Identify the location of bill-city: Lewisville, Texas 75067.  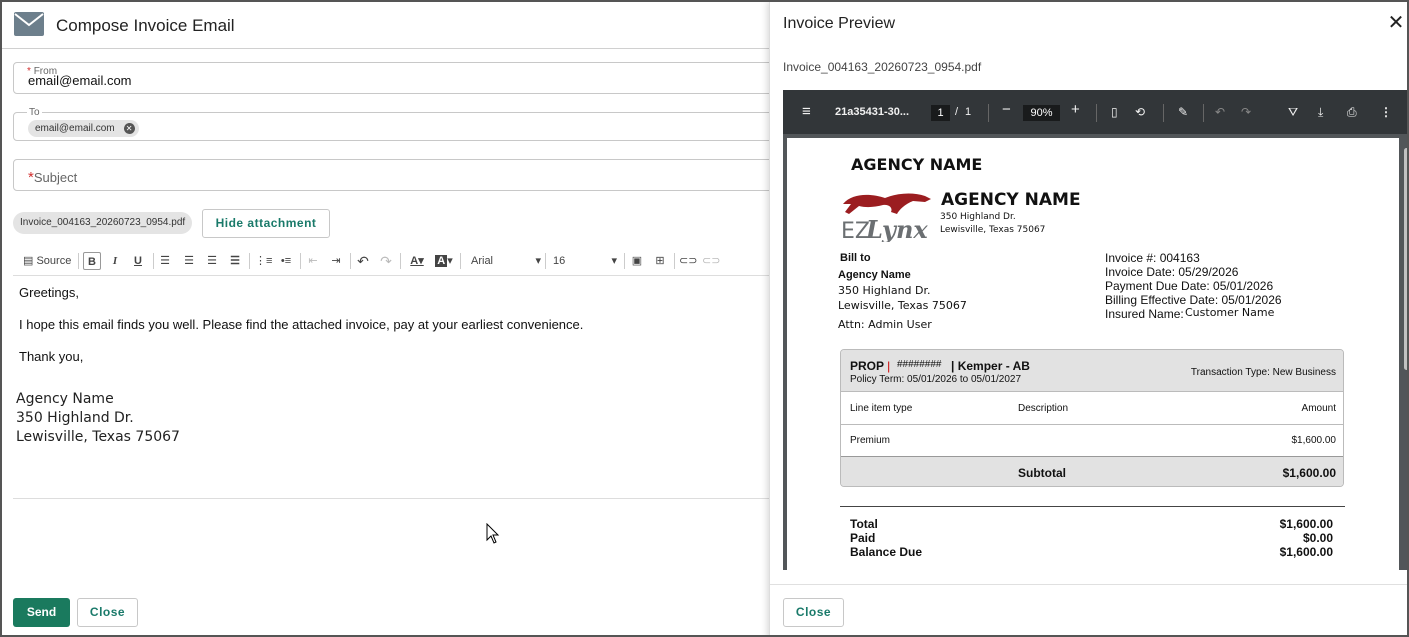
(902, 305).